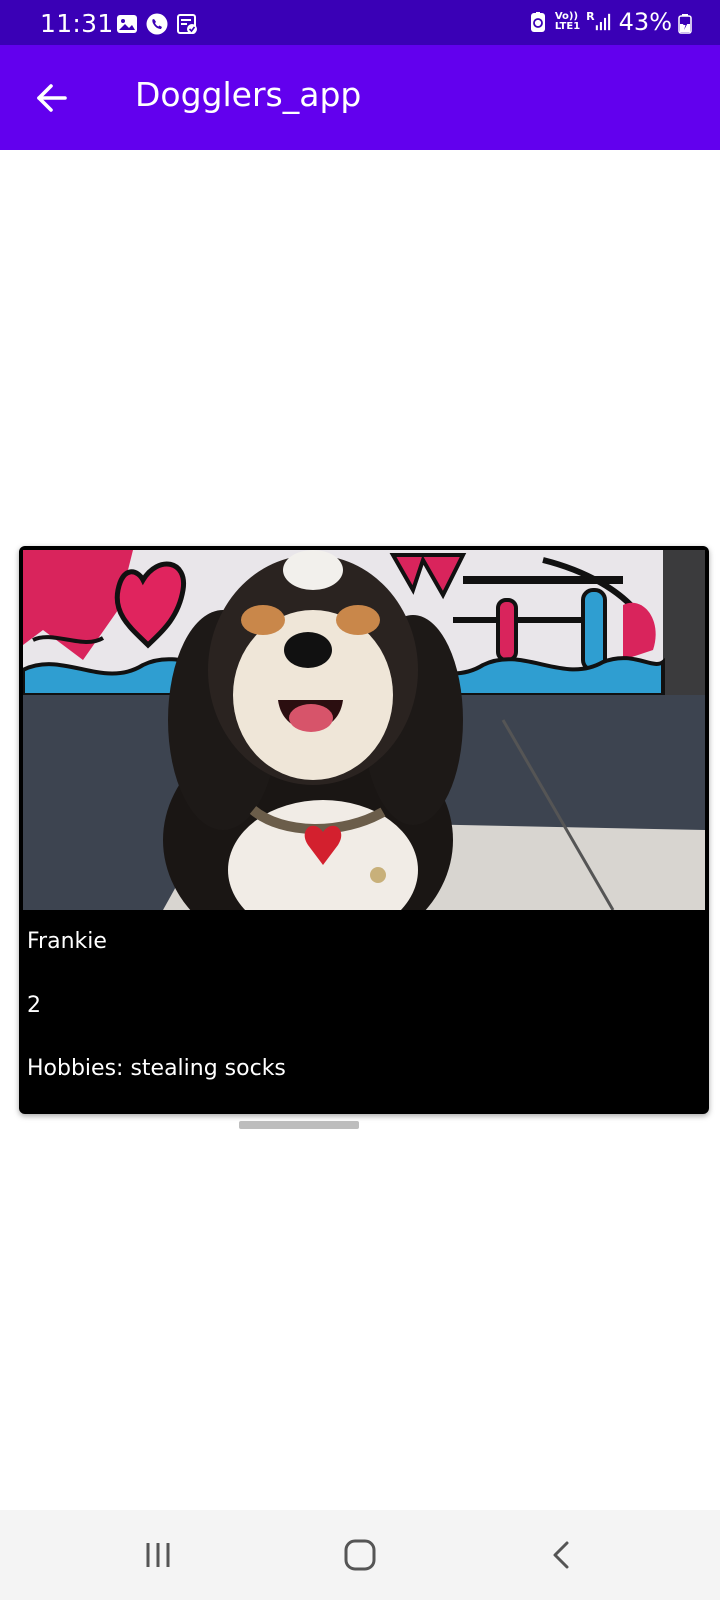 Image resolution: width=720 pixels, height=1600 pixels. I want to click on volte-indicator: Vo)) LTE1, so click(567, 22).